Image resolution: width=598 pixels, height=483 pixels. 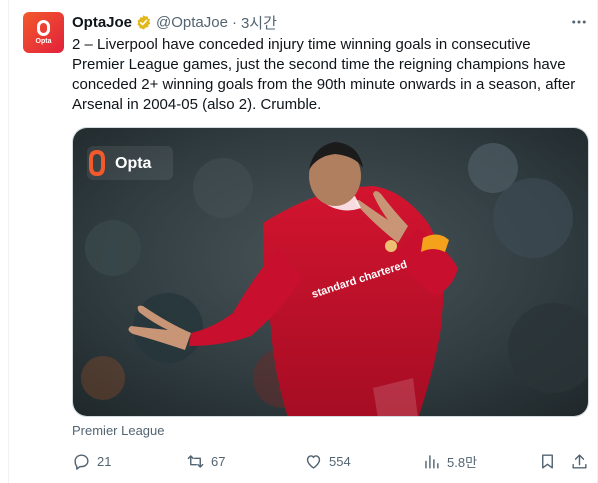 I want to click on reply-button: 21, so click(x=91, y=461).